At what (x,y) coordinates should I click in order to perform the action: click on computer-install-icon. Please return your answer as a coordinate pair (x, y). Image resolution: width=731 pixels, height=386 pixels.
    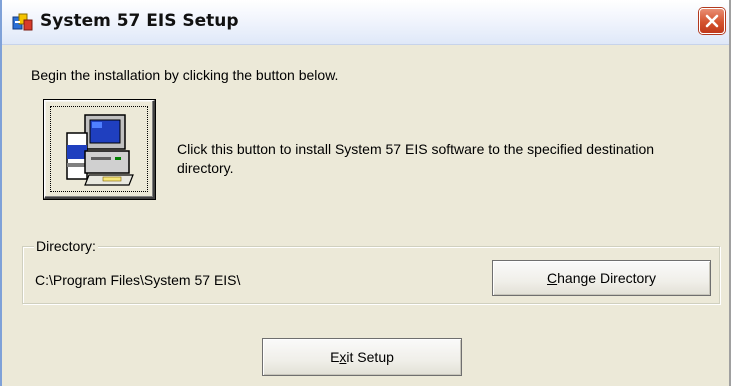
    Looking at the image, I should click on (100, 150).